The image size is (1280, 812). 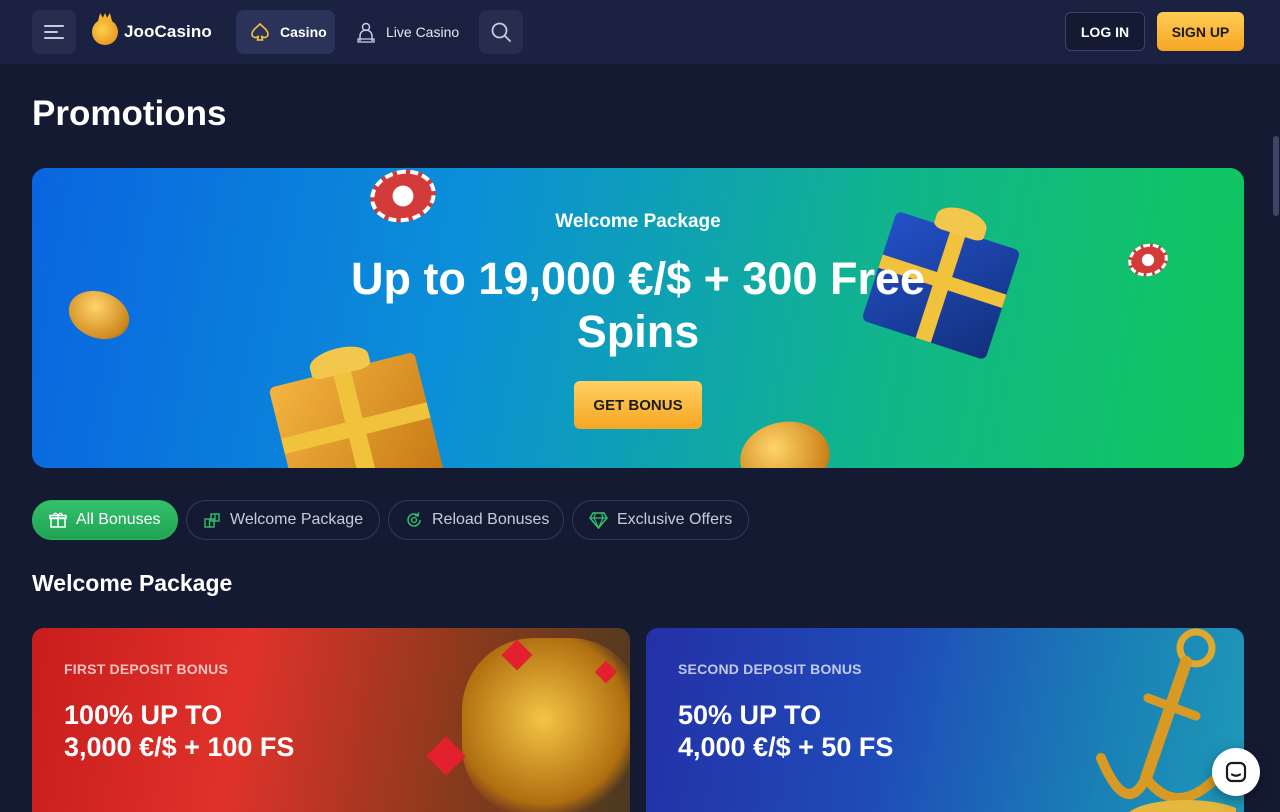 I want to click on diamond-icon, so click(x=598, y=520).